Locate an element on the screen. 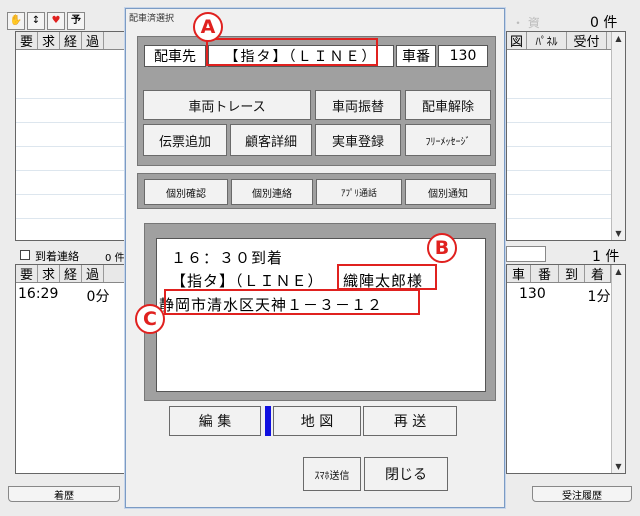 This screenshot has width=640, height=516. top-count: 0 件 is located at coordinates (604, 23).